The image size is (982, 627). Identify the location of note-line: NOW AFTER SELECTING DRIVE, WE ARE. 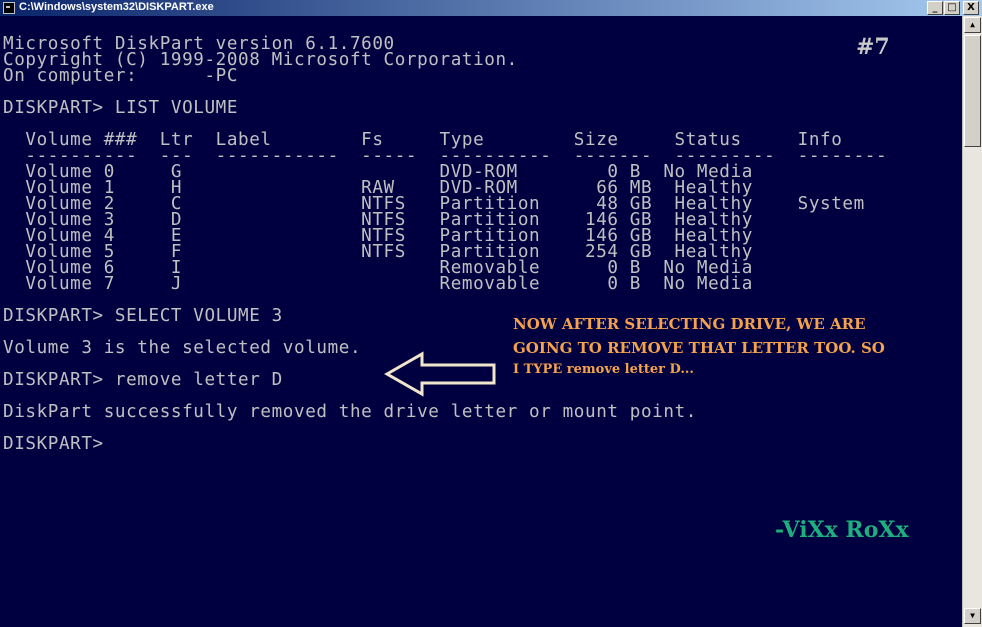
(689, 324).